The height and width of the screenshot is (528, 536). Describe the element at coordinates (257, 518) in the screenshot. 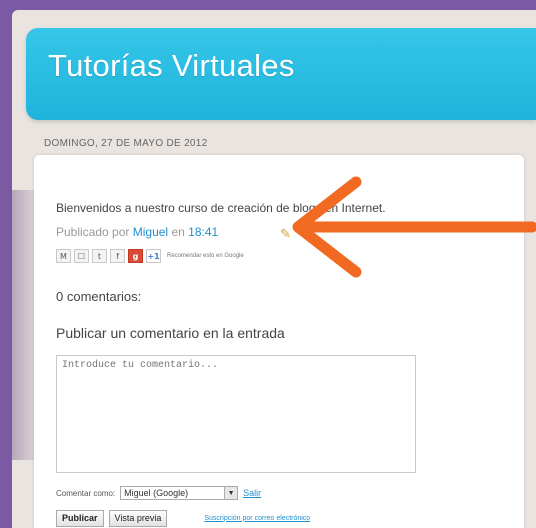

I see `subscribe-link: Suscripción por correo electrónico` at that location.